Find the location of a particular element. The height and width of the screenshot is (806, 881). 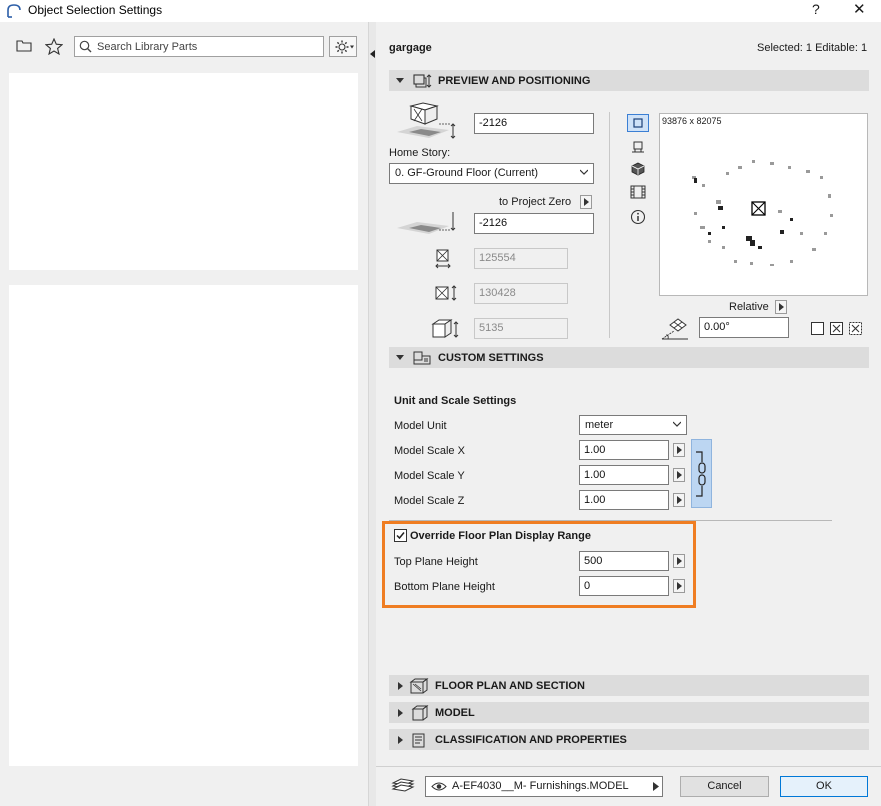

window-title: Object Selection Settings is located at coordinates (95, 10).